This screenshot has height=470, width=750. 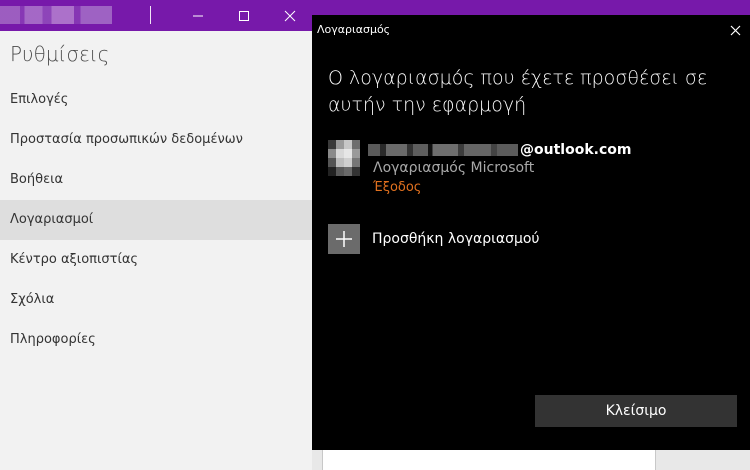 What do you see at coordinates (56, 15) in the screenshot?
I see `window-title-redacted` at bounding box center [56, 15].